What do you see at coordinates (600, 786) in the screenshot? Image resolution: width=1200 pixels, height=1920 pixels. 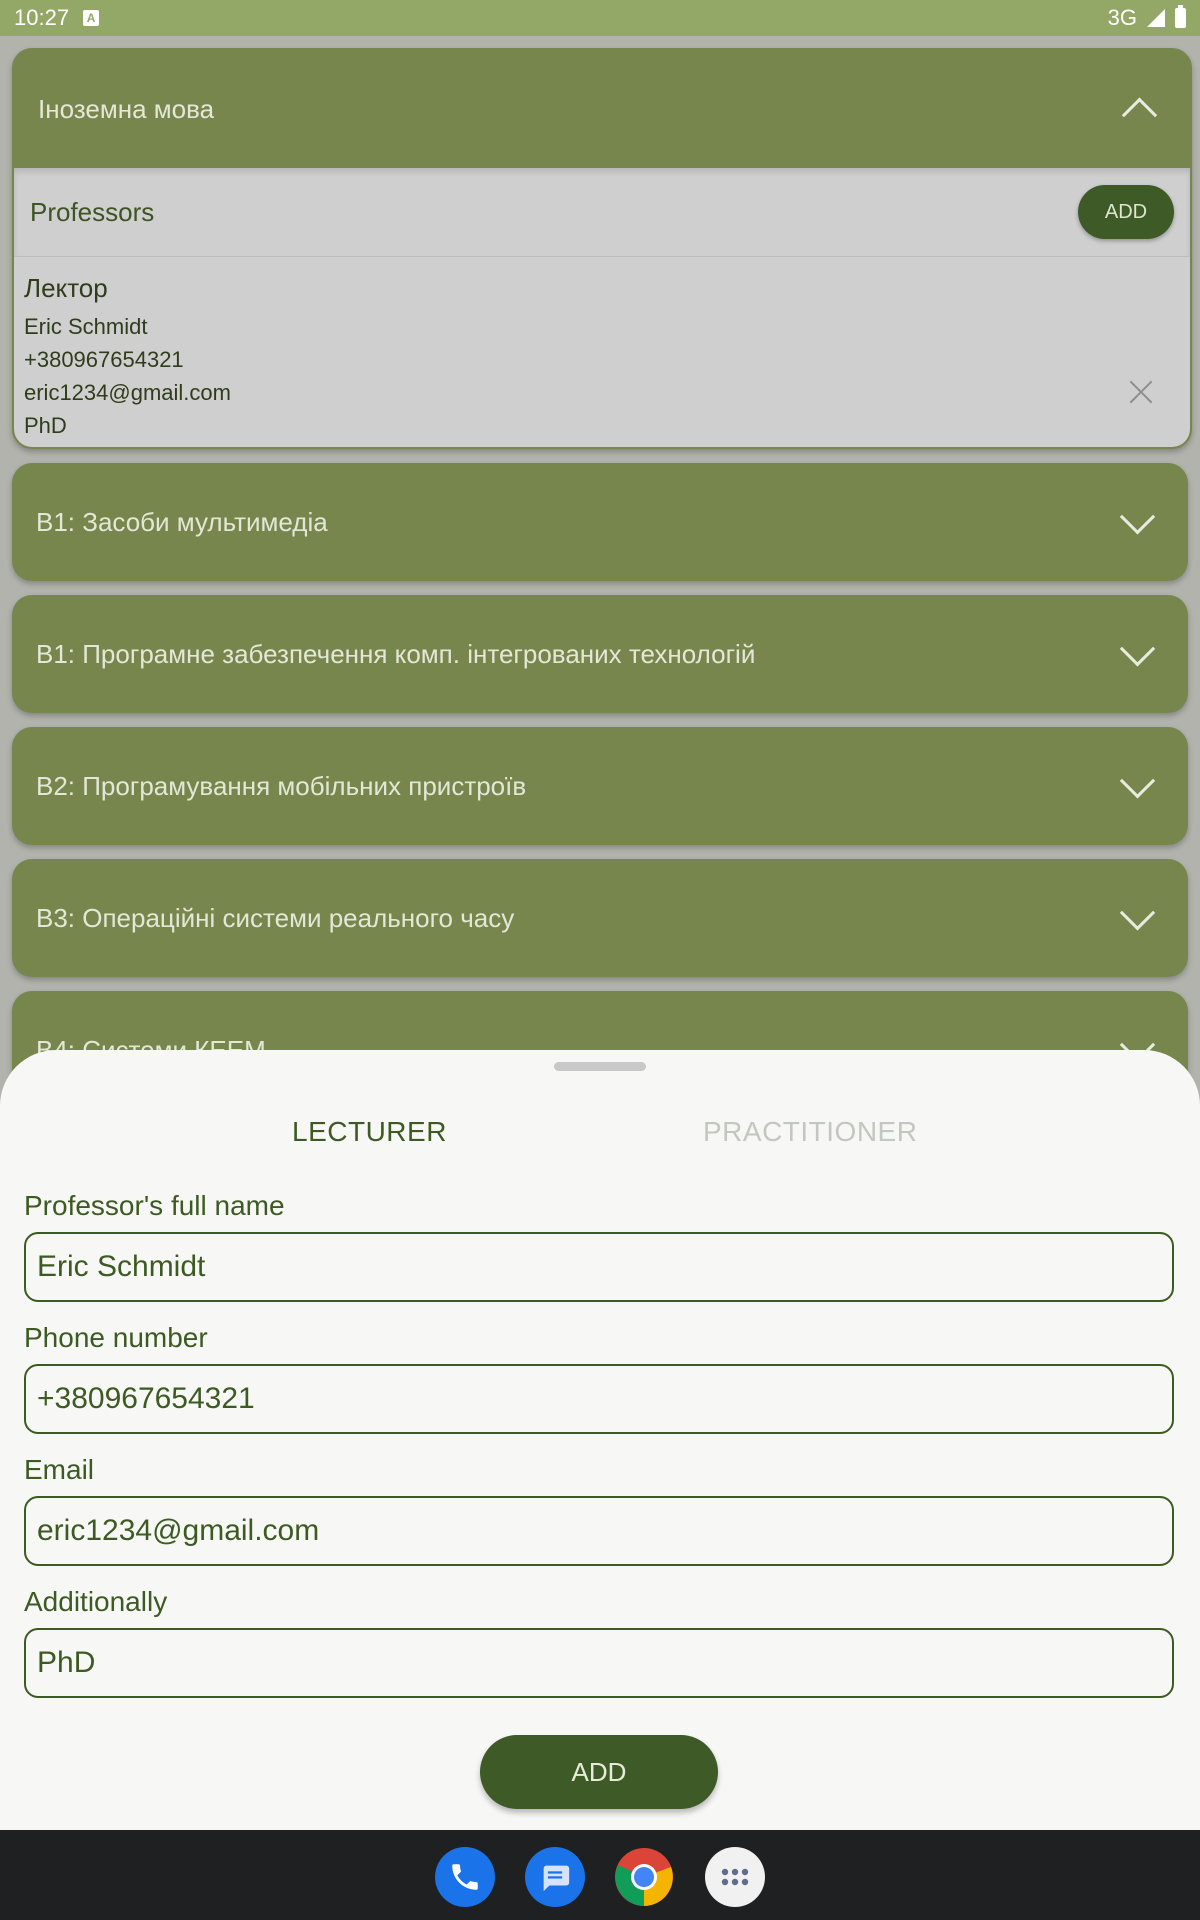 I see `accordion-item: В2: Програмування мобільних пристроїв` at bounding box center [600, 786].